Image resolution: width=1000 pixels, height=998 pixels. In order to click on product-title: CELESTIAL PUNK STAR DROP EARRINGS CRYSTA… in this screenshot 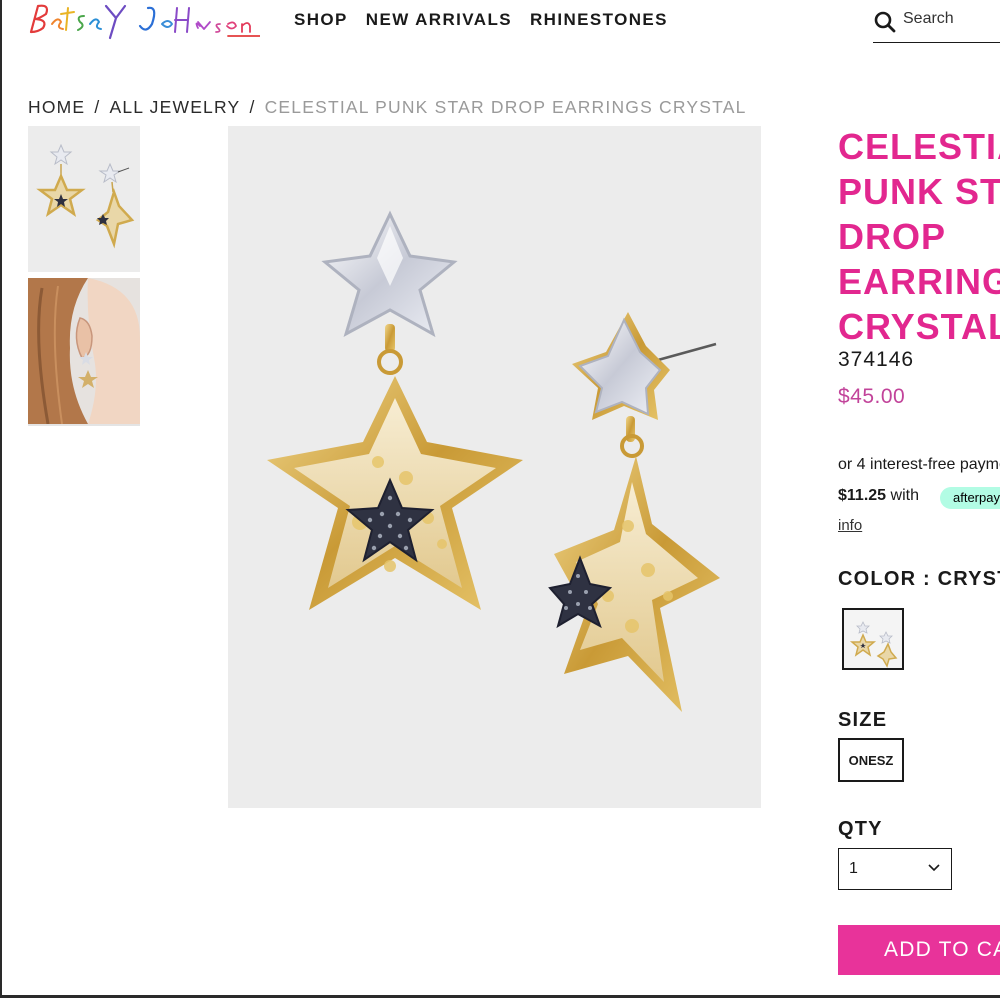, I will do `click(919, 236)`.